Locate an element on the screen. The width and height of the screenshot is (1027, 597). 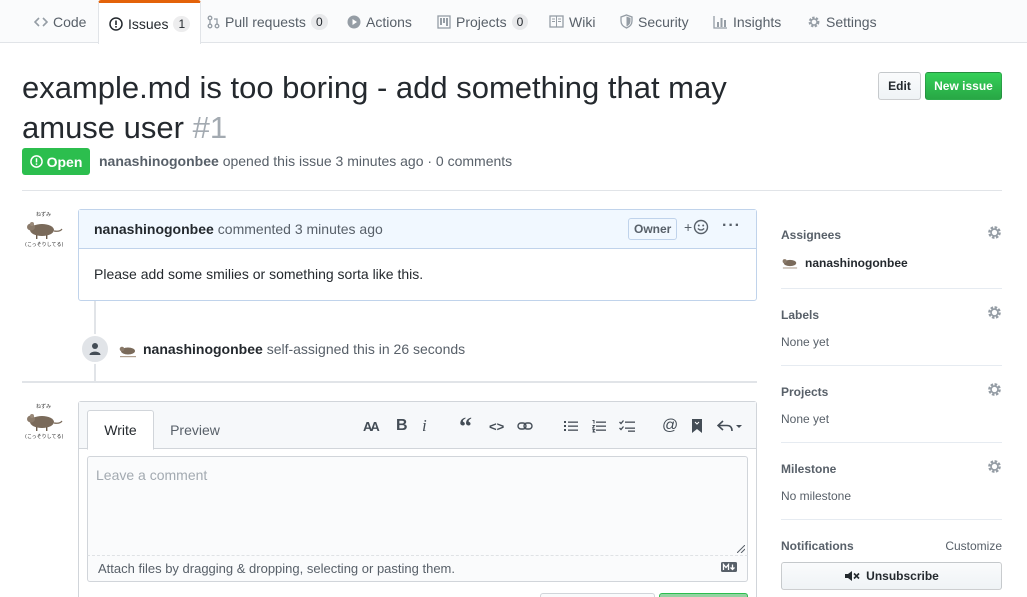
sidebar-labels: Labels None yet is located at coordinates (891, 327).